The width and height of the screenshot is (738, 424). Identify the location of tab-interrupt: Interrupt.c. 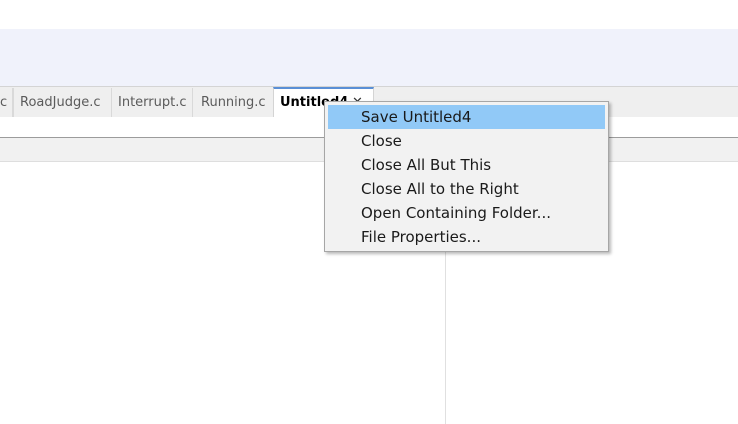
(152, 102).